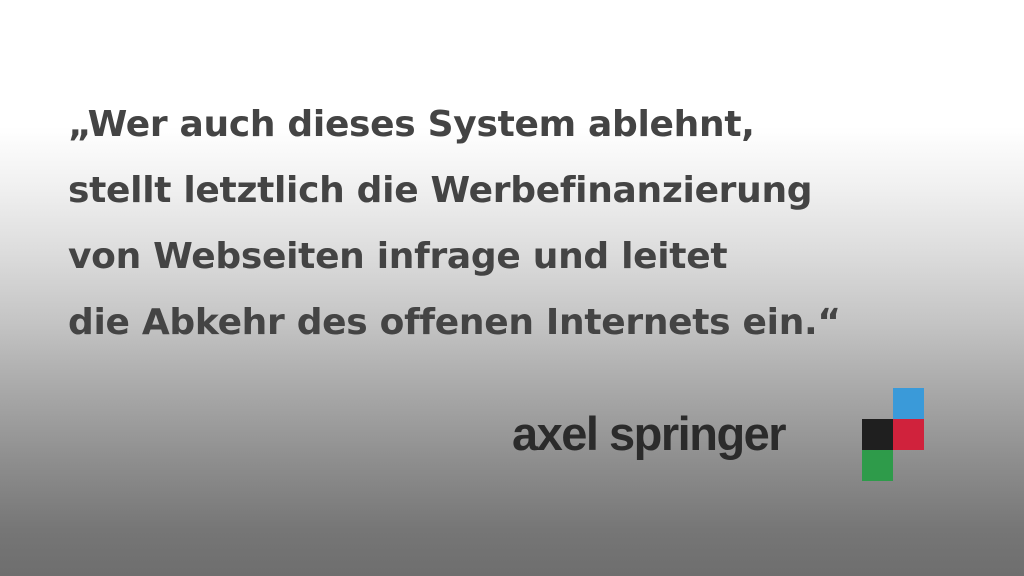  I want to click on axel-springer-logo: axel springer, so click(718, 435).